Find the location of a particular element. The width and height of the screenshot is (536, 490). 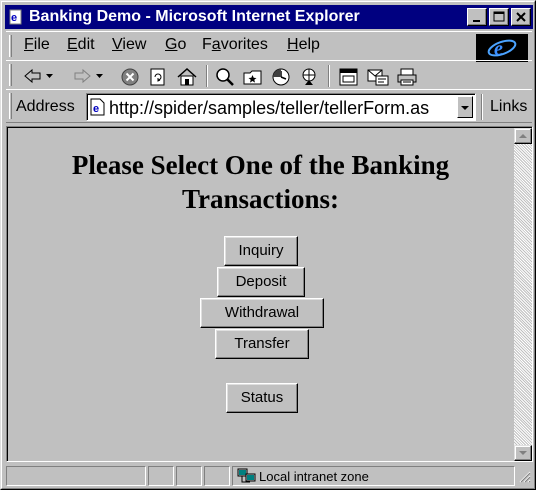

back-icon is located at coordinates (38, 76).